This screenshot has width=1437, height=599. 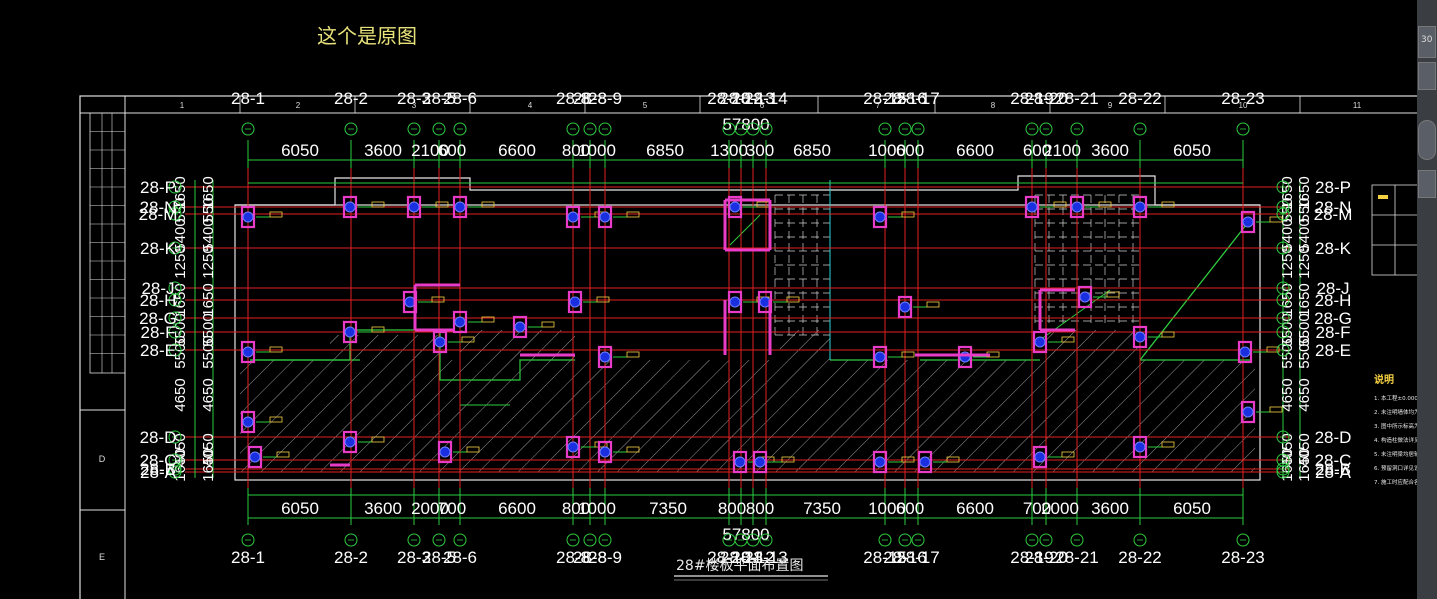 I want to click on left-row-label: 28-D, so click(x=158, y=437).